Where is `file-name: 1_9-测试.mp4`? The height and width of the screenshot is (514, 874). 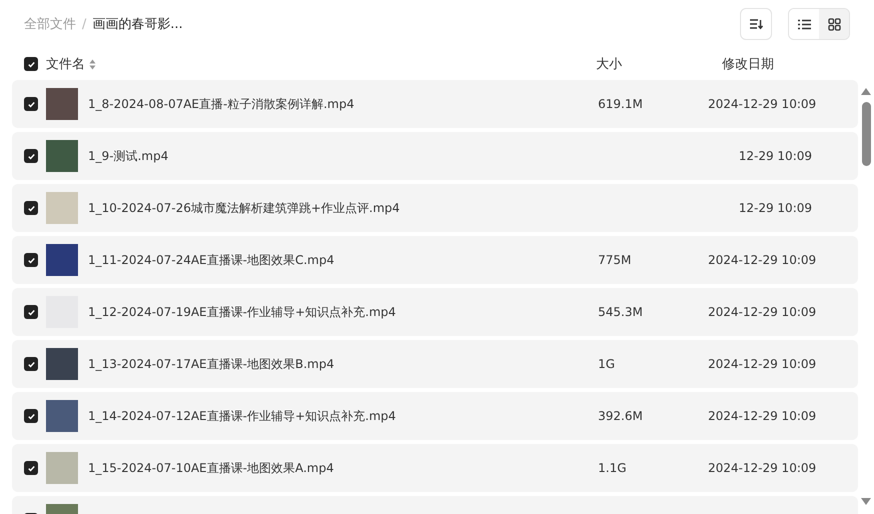 file-name: 1_9-测试.mp4 is located at coordinates (129, 156).